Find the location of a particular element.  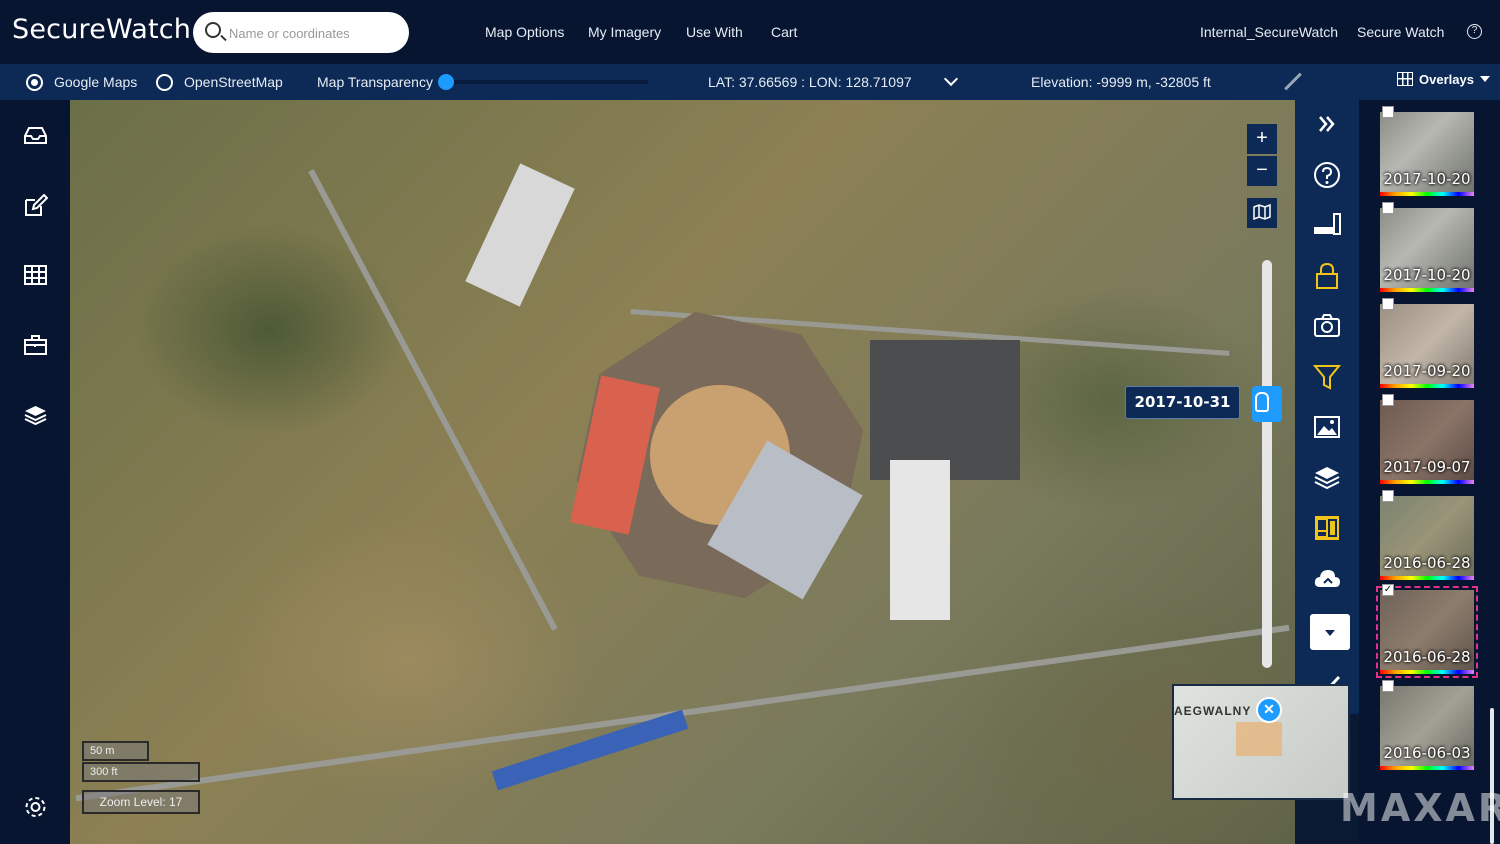

date-tooltip: 2017-10-31 is located at coordinates (1182, 402).